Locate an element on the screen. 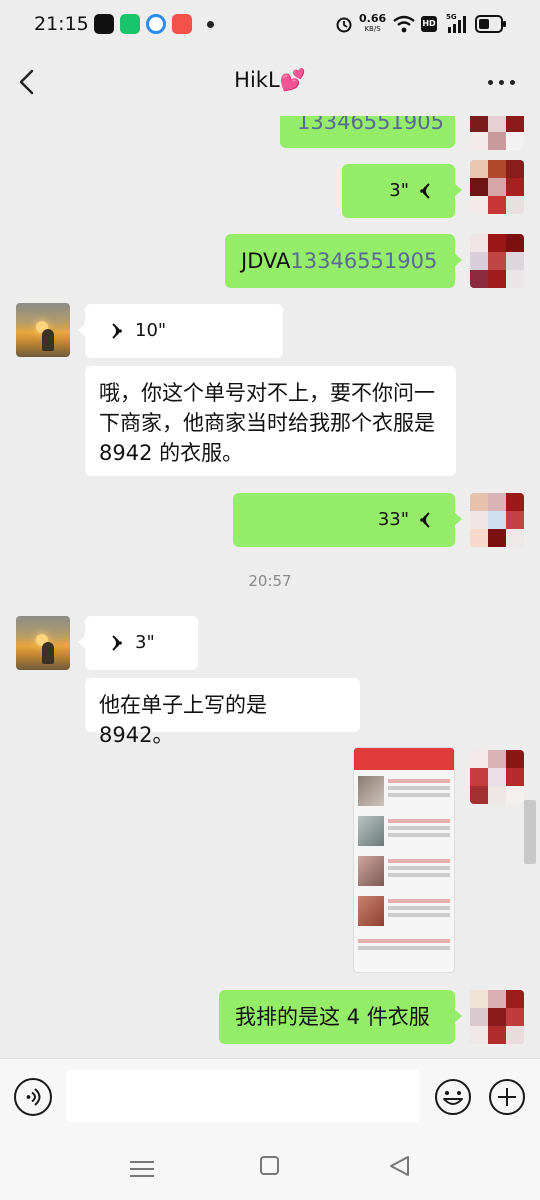  message-text: 我排的是这 4 件衣服 is located at coordinates (332, 1017).